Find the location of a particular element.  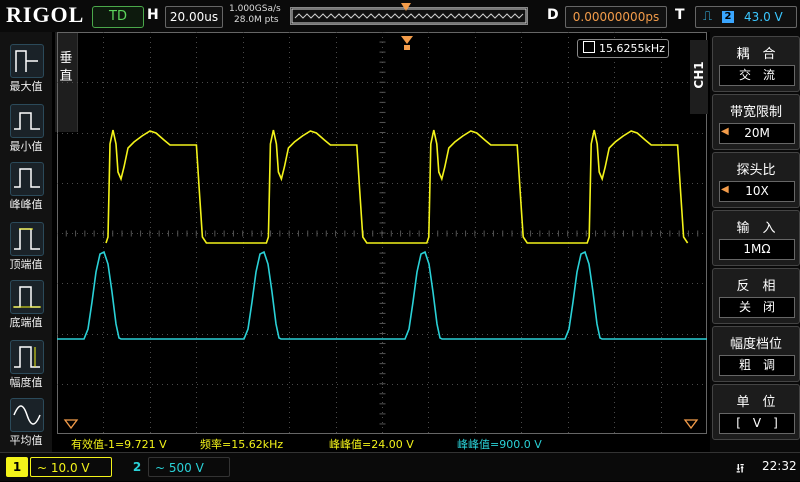

min-value-icon is located at coordinates (27, 121).